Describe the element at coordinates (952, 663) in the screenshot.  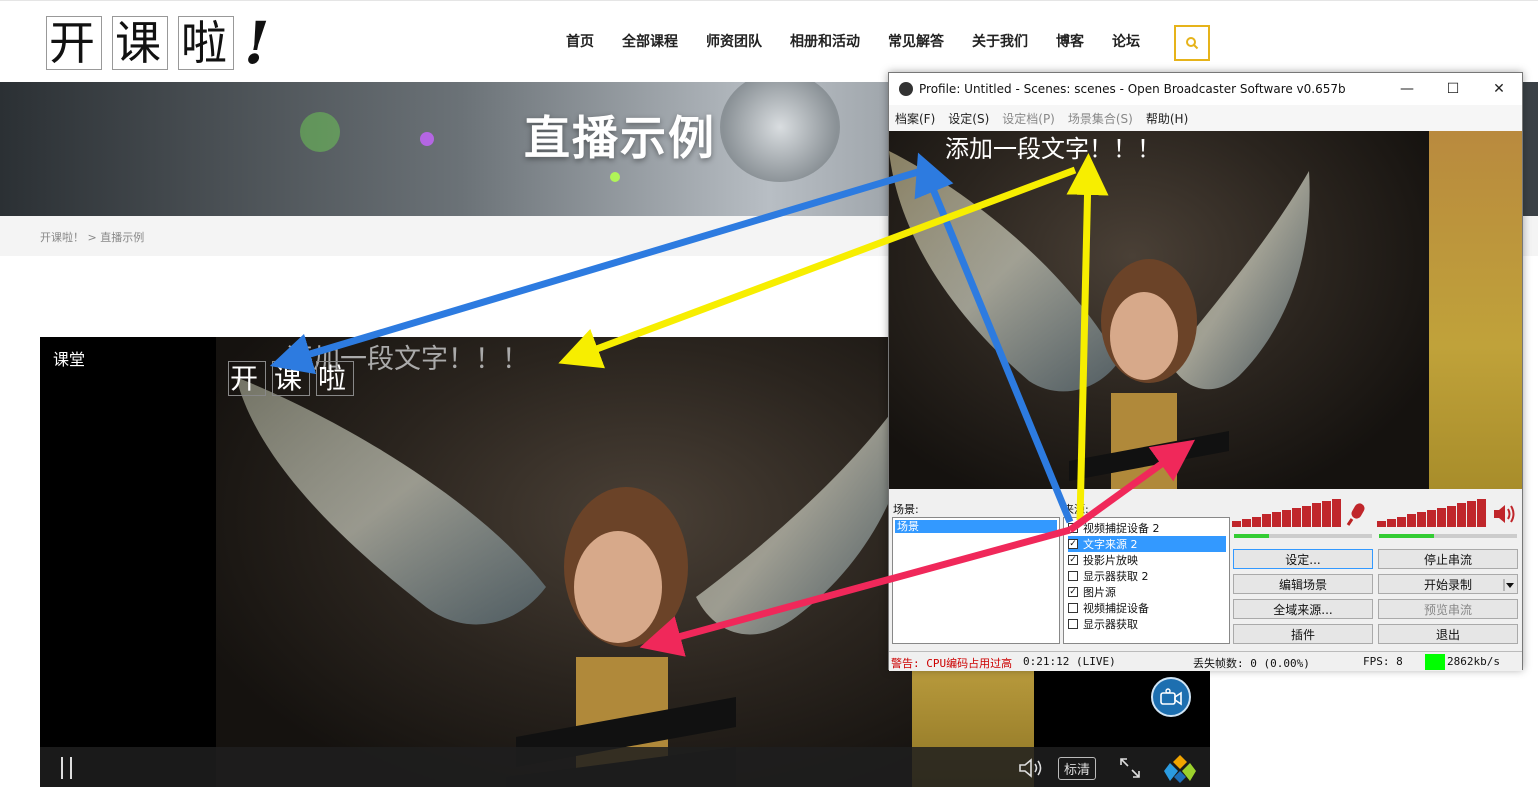
I see `status-warning: 警告: CPU编码占用过高` at that location.